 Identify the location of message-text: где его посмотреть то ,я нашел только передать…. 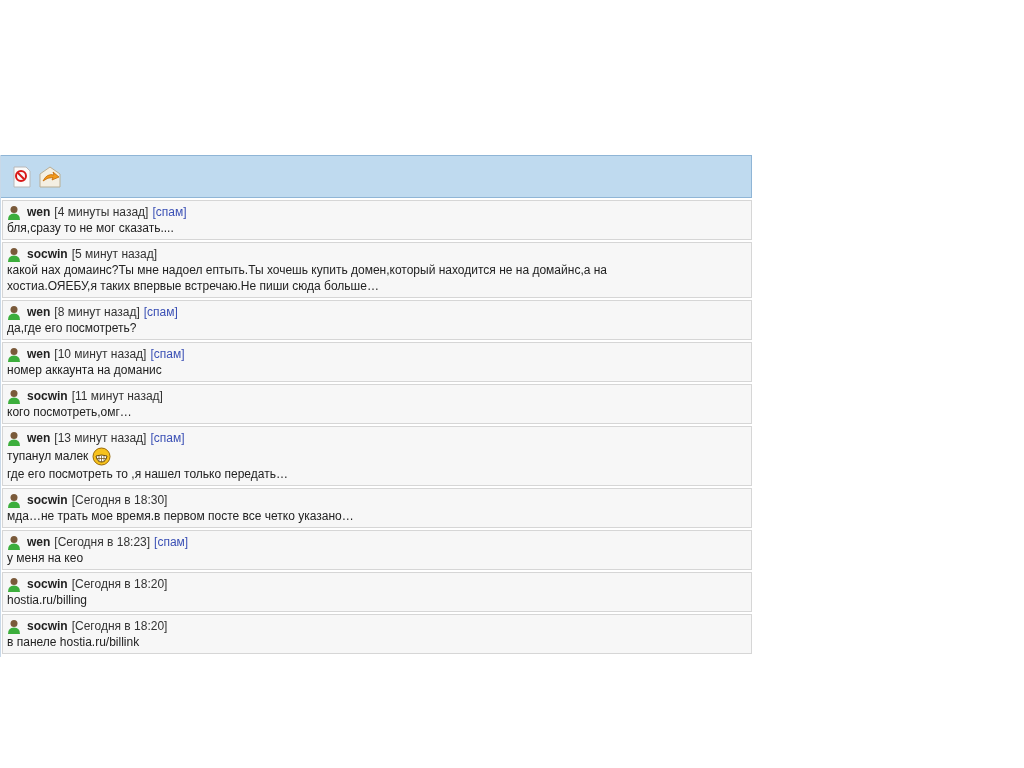
(147, 474).